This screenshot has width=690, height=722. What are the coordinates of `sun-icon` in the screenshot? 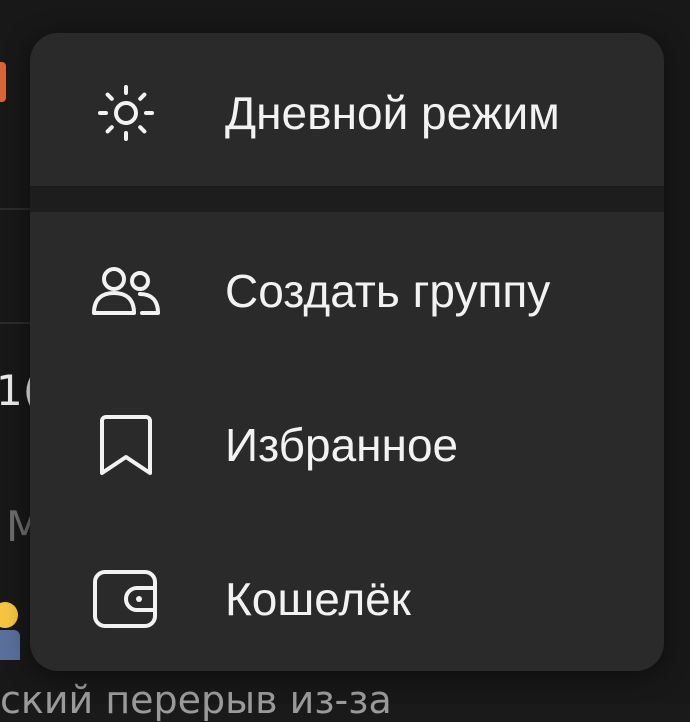 It's located at (126, 113).